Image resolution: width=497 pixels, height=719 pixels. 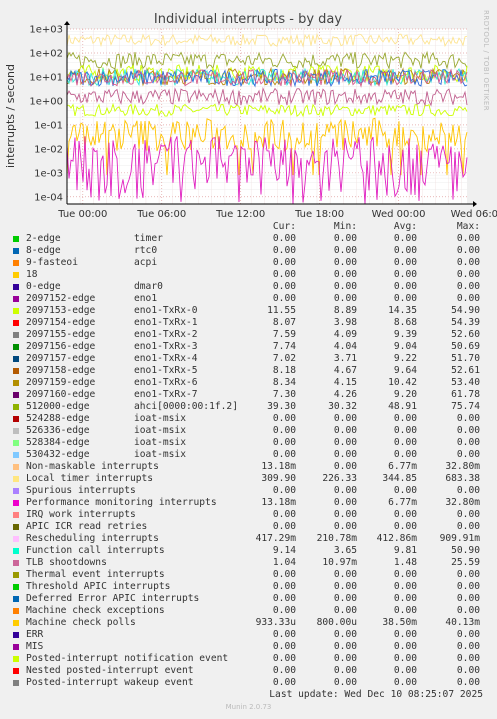 What do you see at coordinates (248, 19) in the screenshot?
I see `chart-title: Individual interrupts - by day` at bounding box center [248, 19].